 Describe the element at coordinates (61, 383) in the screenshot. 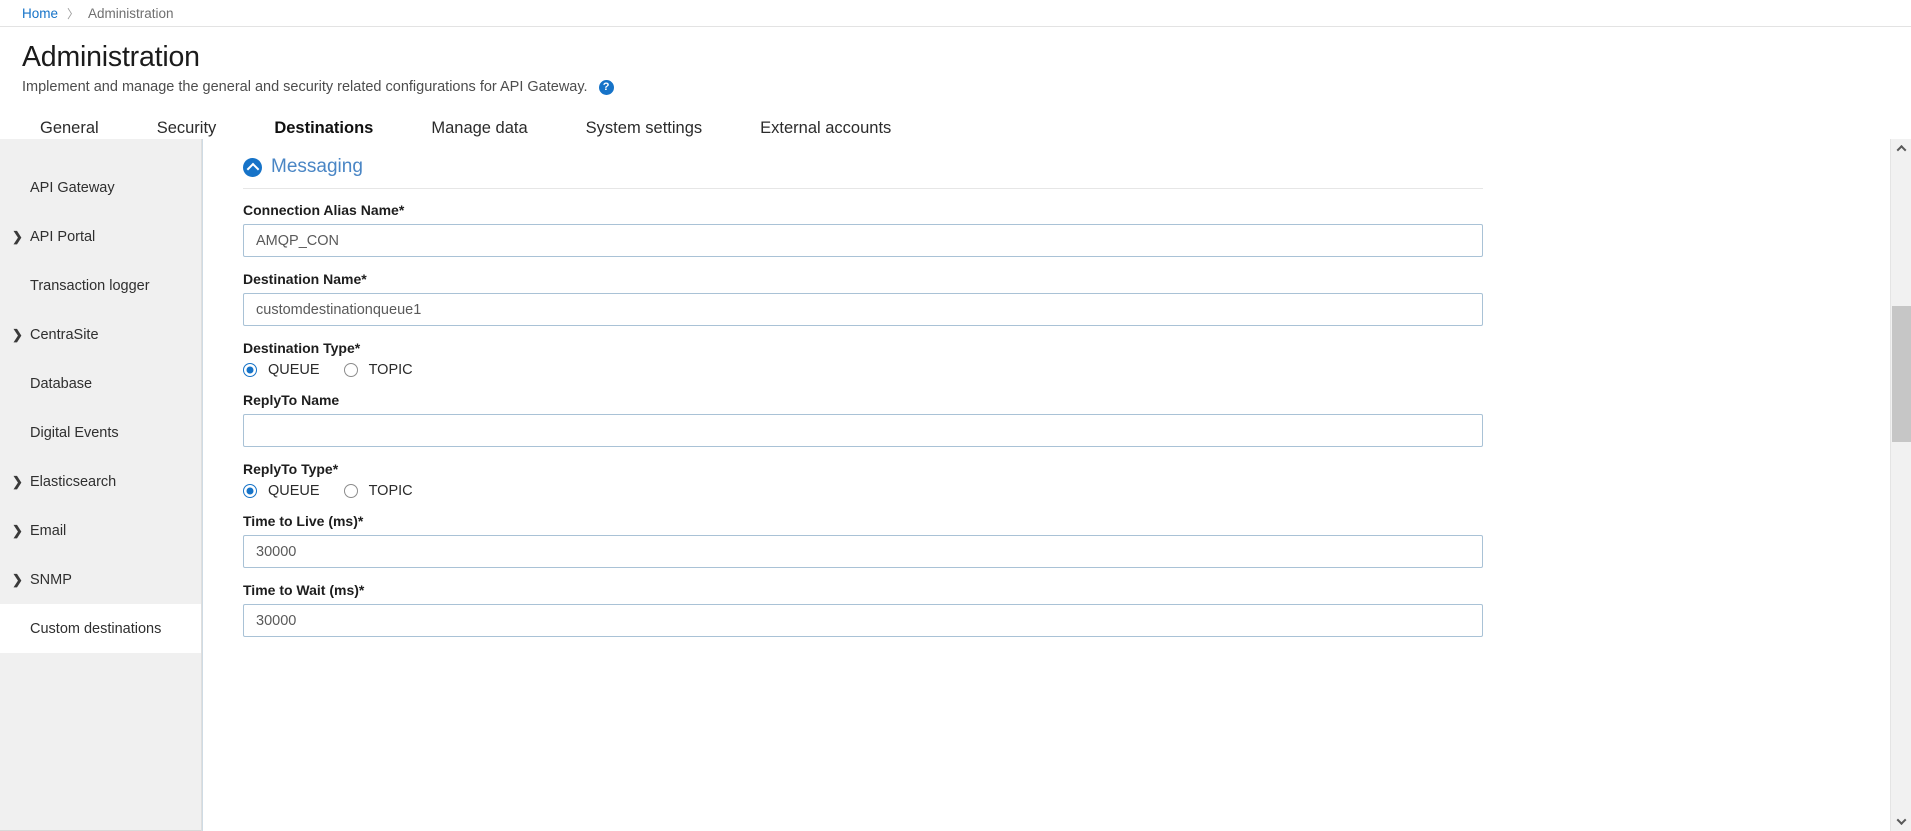

I see `sidebar-item-label: Database` at that location.